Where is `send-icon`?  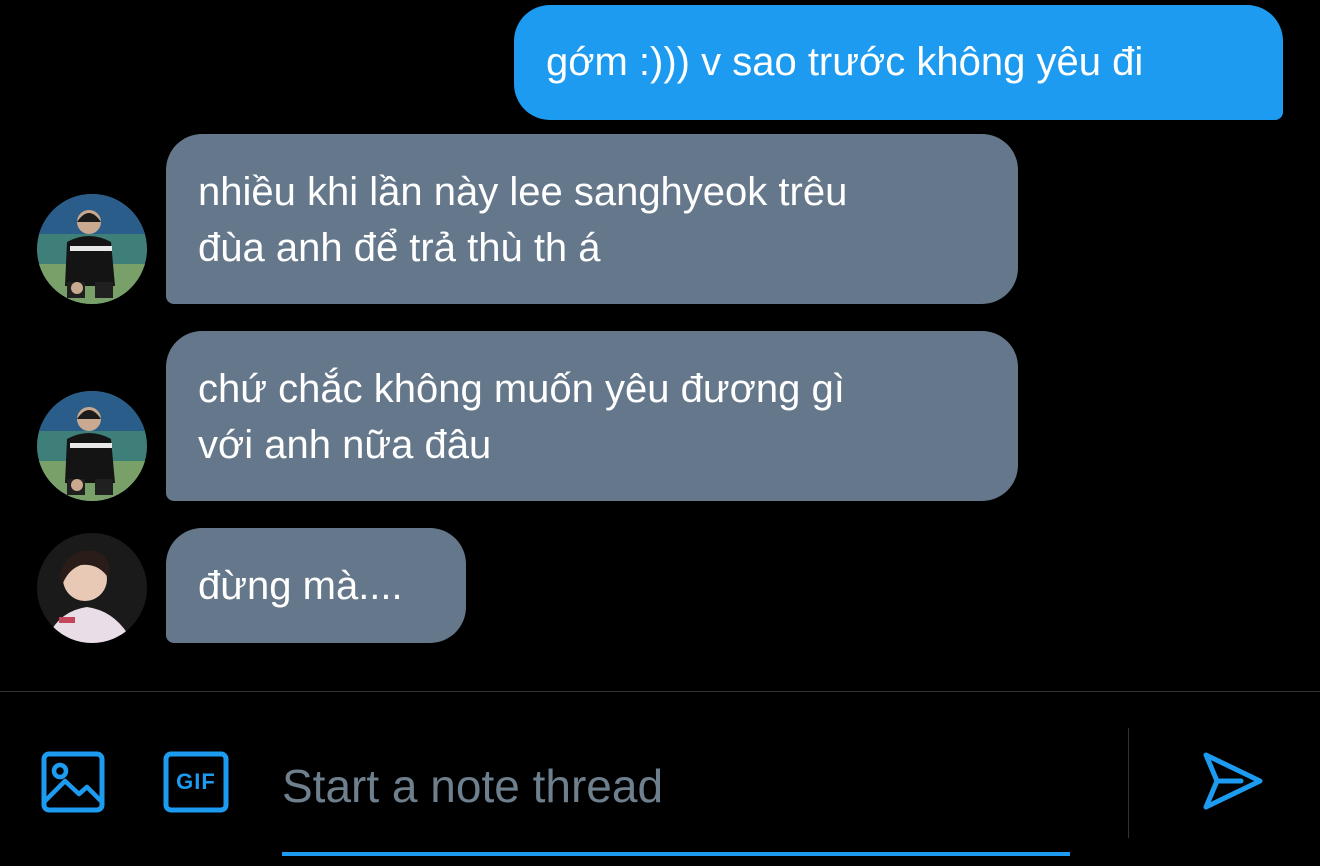 send-icon is located at coordinates (1233, 781).